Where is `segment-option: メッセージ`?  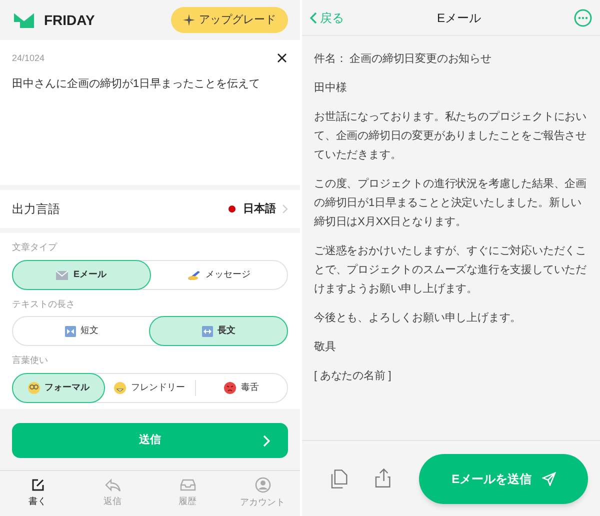
segment-option: メッセージ is located at coordinates (218, 275).